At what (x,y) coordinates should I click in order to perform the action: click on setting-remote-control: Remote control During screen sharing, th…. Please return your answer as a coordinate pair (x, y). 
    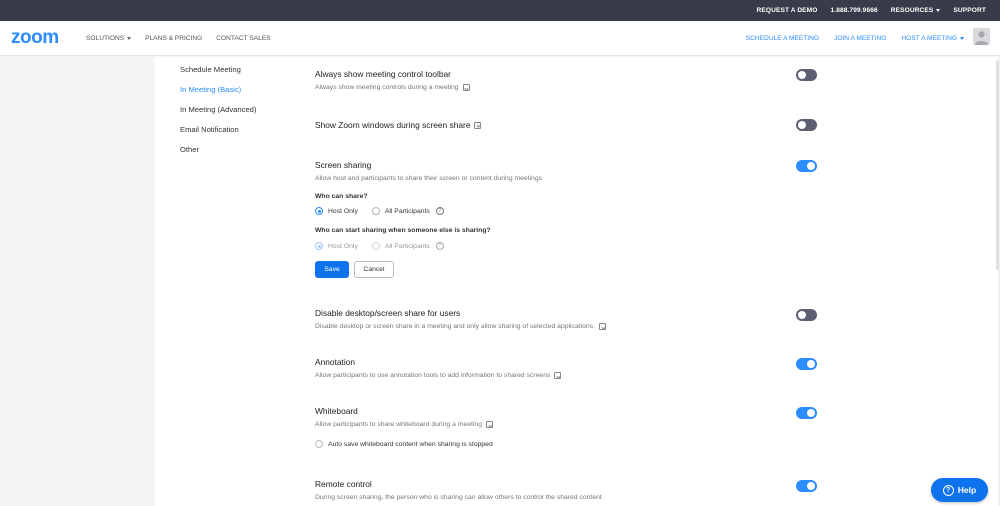
    Looking at the image, I should click on (575, 490).